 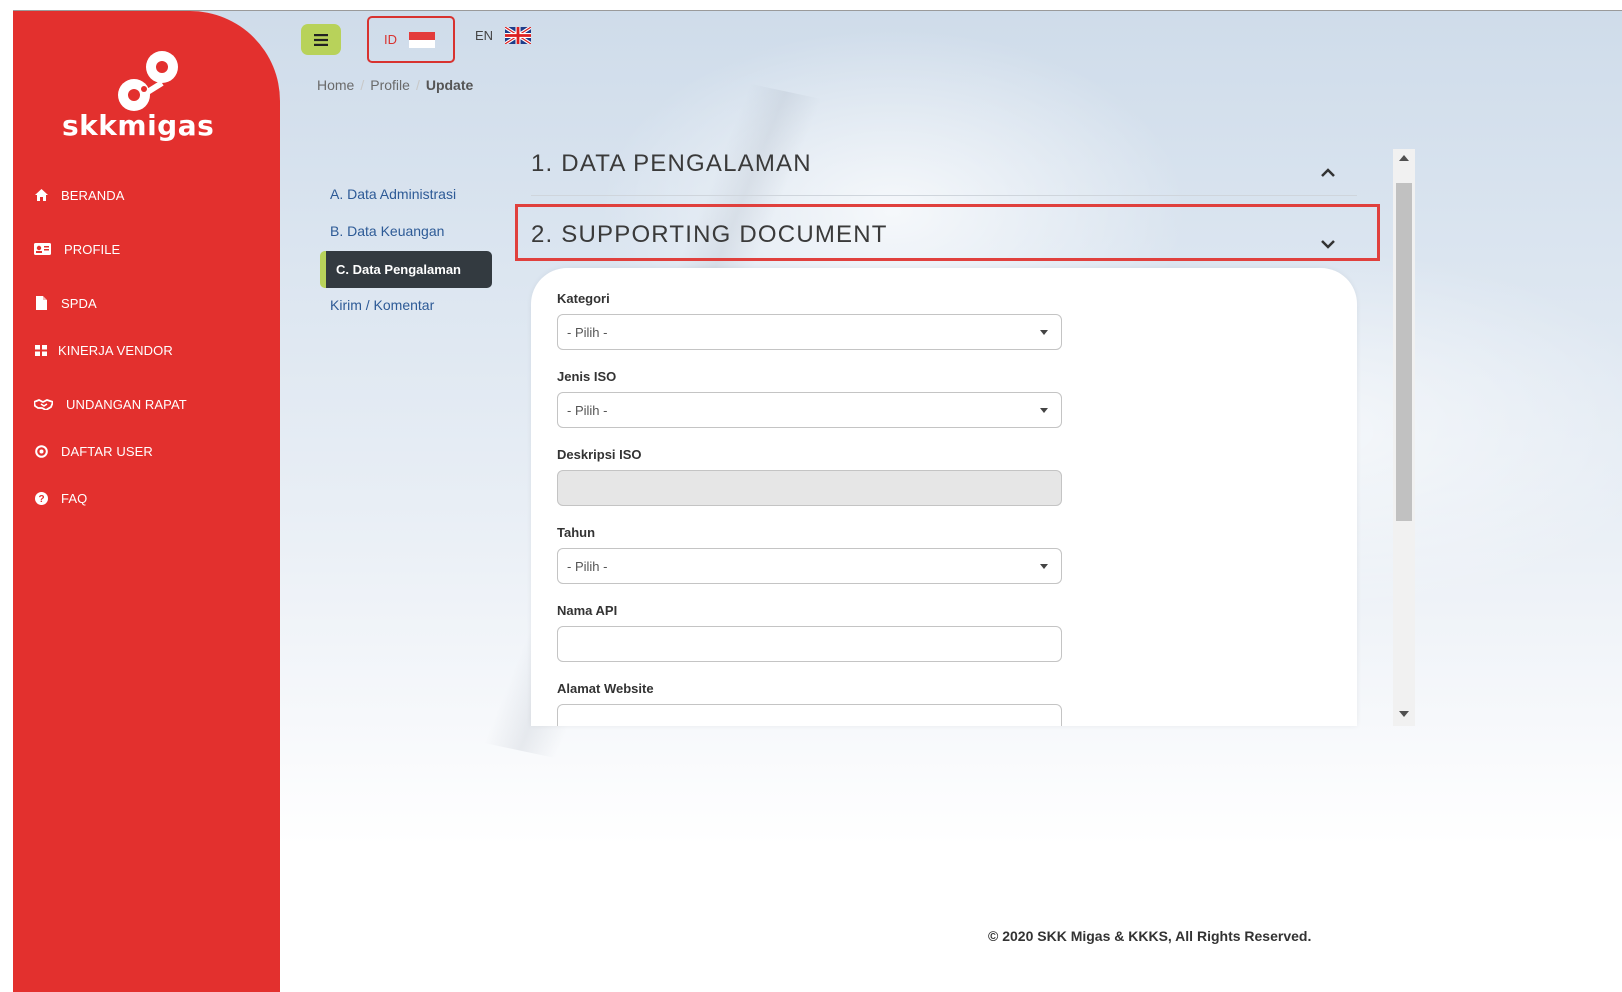 What do you see at coordinates (42, 249) in the screenshot?
I see `id-card-icon` at bounding box center [42, 249].